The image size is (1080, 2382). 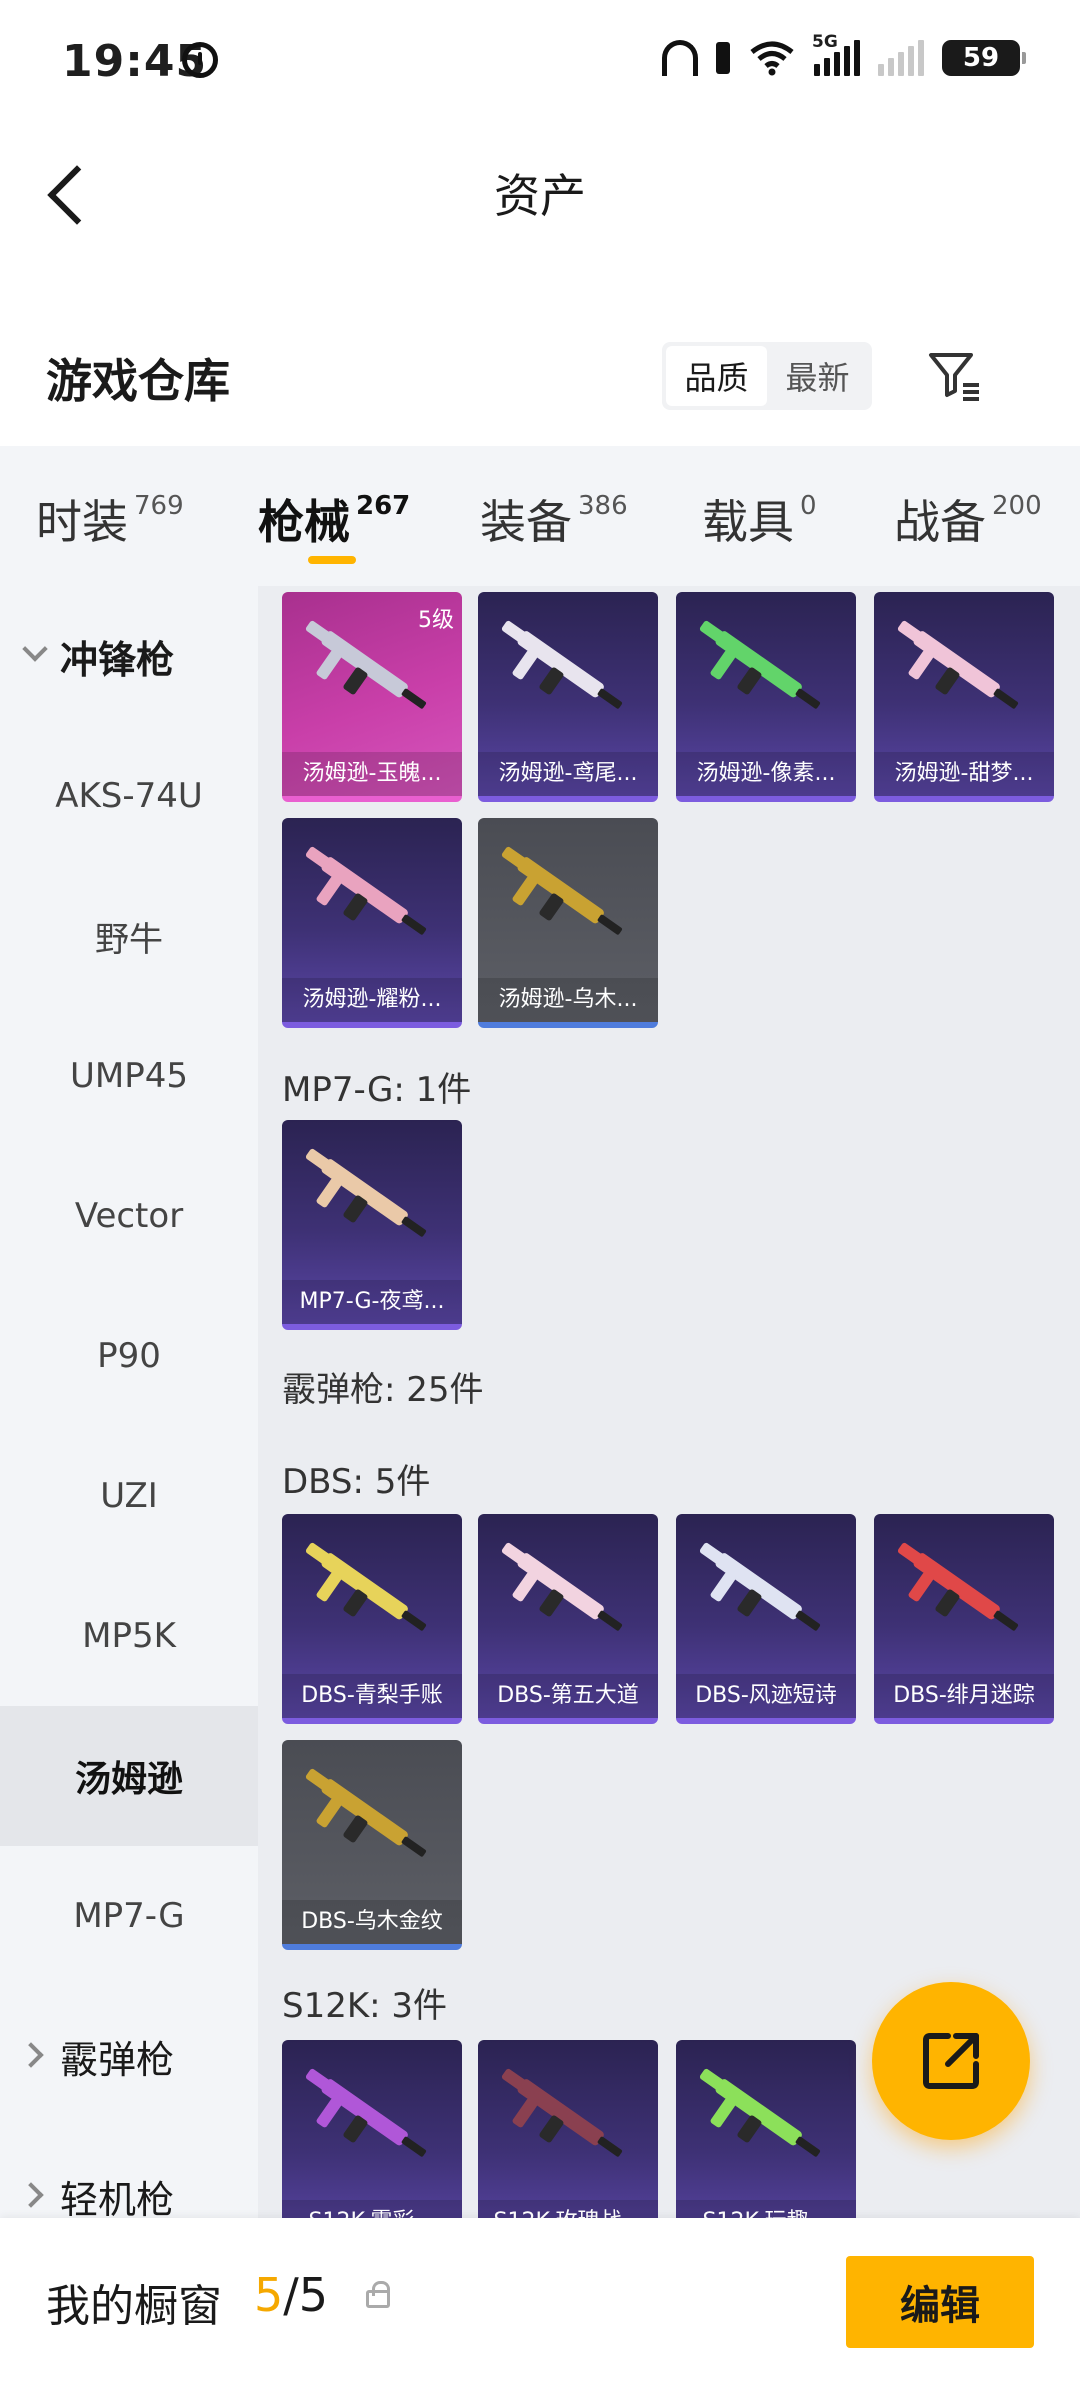 I want to click on sidebar-item-p90: P90, so click(x=129, y=1356).